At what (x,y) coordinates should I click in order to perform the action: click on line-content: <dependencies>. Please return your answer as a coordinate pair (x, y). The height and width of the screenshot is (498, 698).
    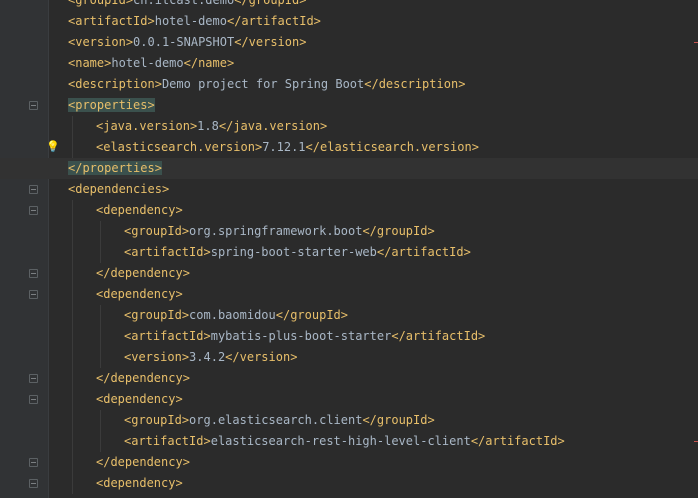
    Looking at the image, I should click on (118, 189).